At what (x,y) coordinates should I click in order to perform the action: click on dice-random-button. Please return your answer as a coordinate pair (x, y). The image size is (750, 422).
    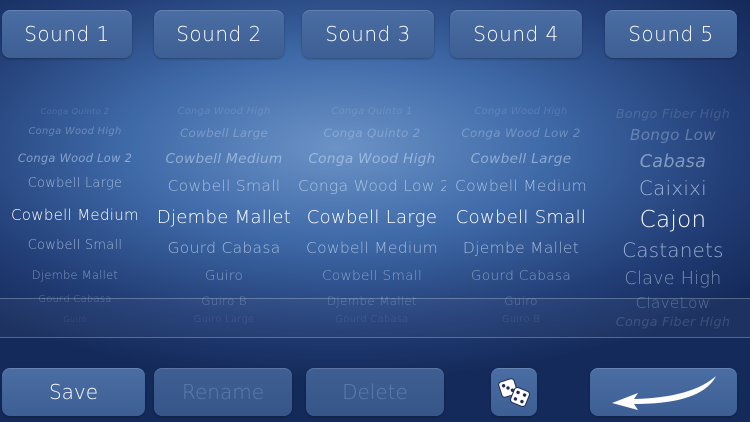
    Looking at the image, I should click on (514, 392).